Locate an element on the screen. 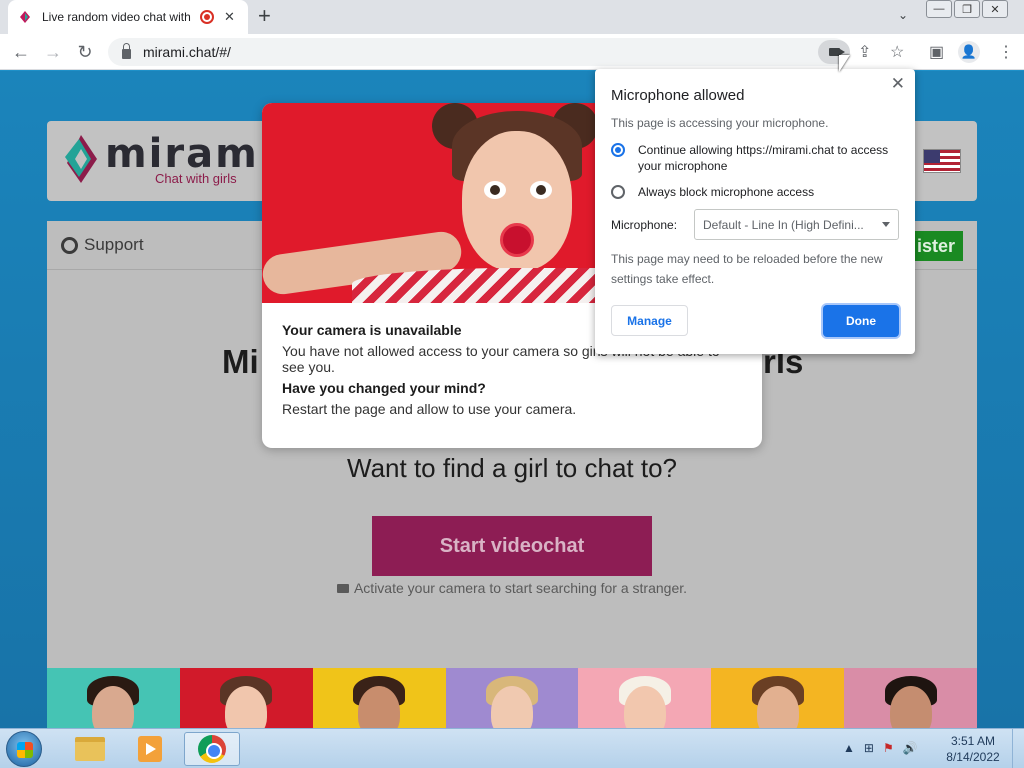 The image size is (1024, 768). site-tagline: Chat with girls is located at coordinates (196, 178).